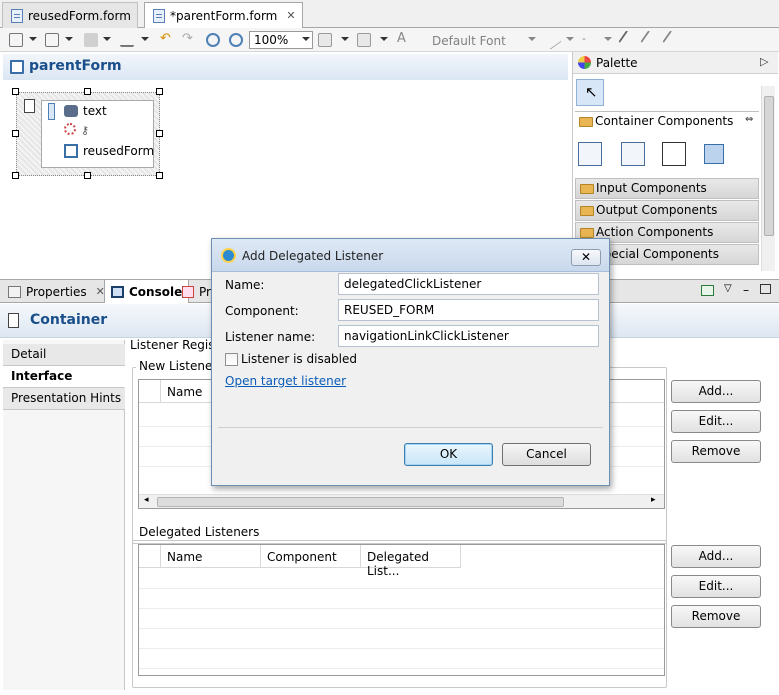 The width and height of the screenshot is (779, 695). I want to click on palette-category-output: Output Components, so click(667, 210).